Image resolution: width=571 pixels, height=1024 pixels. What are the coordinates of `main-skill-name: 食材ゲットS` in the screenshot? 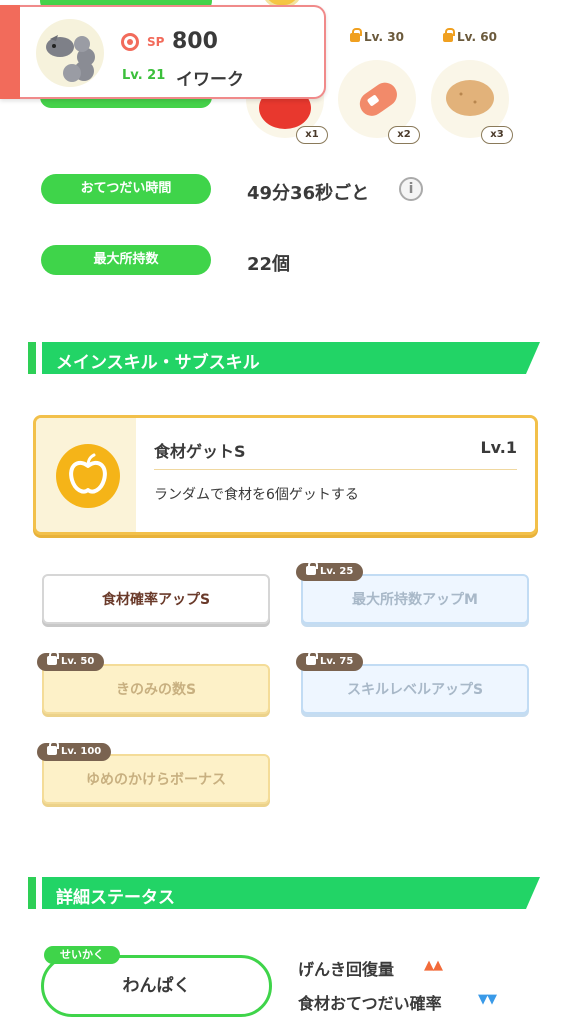 It's located at (200, 451).